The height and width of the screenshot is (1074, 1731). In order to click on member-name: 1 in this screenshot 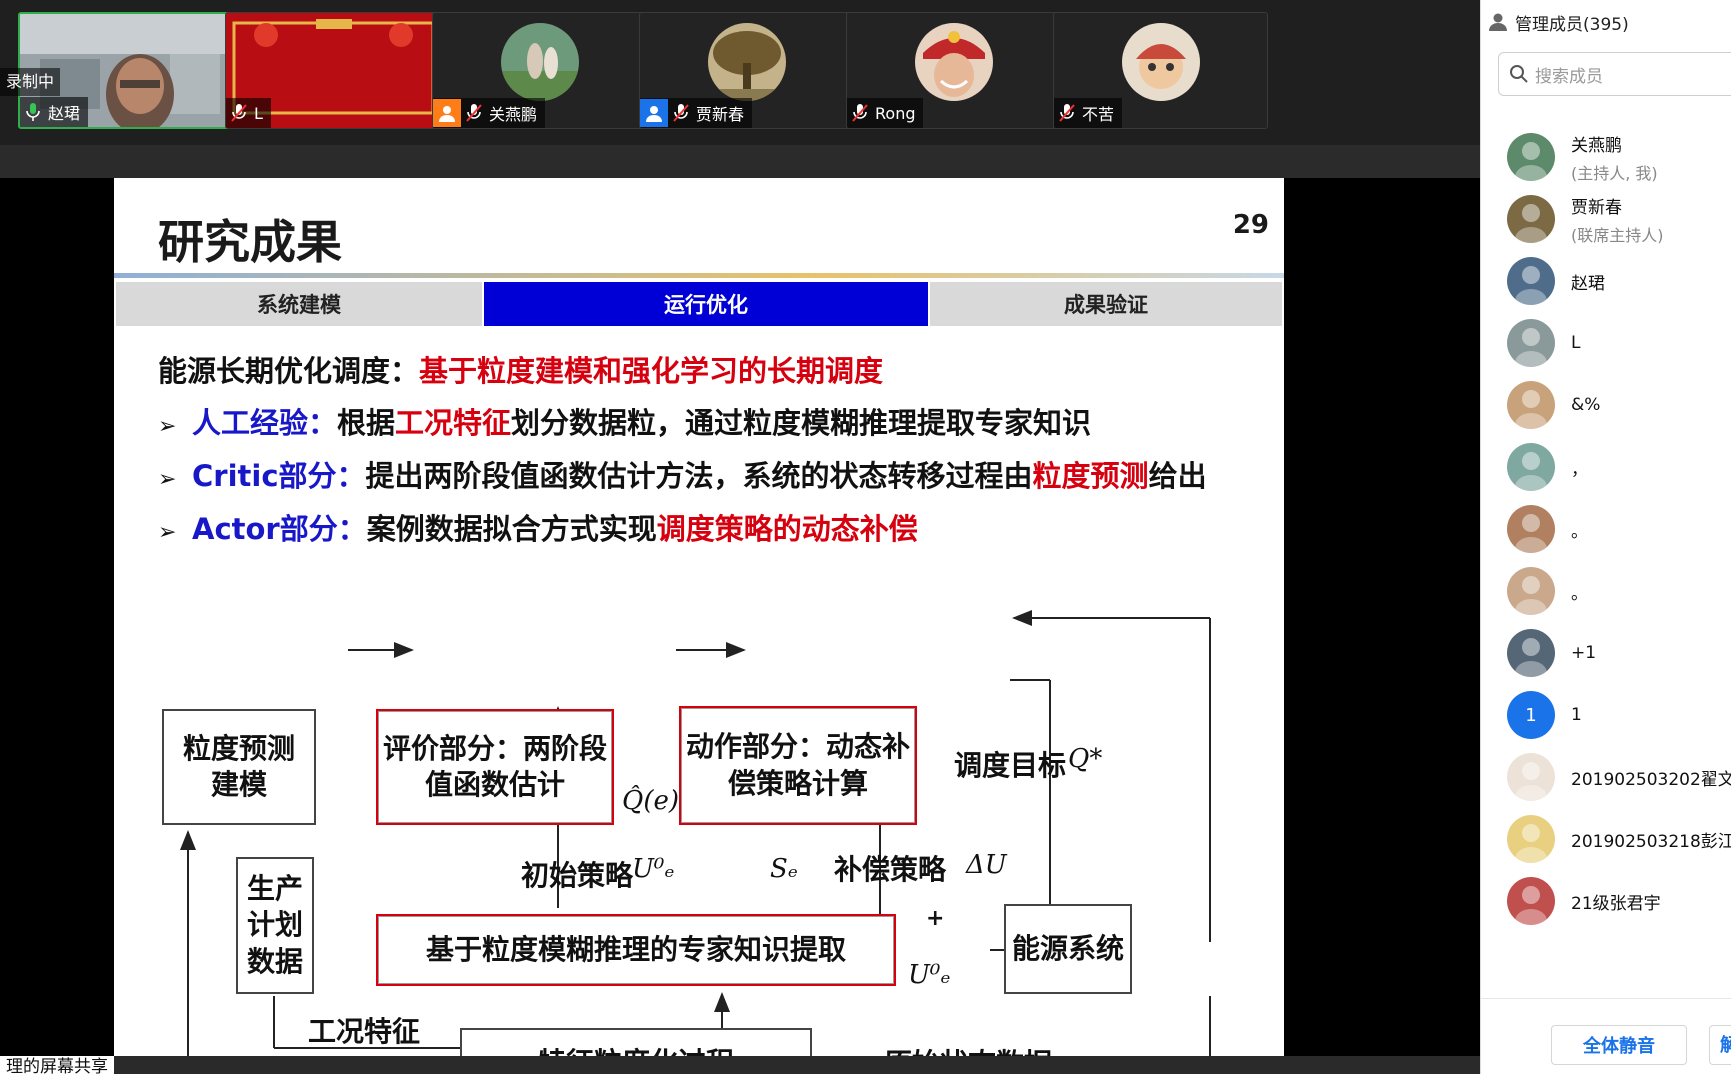, I will do `click(1576, 715)`.